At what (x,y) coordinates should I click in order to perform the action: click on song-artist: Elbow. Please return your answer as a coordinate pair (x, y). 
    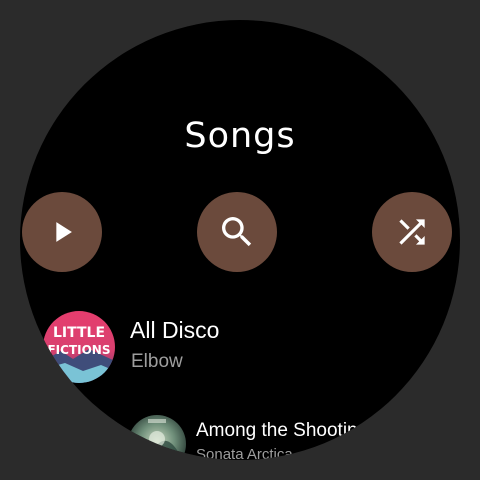
    Looking at the image, I should click on (157, 361).